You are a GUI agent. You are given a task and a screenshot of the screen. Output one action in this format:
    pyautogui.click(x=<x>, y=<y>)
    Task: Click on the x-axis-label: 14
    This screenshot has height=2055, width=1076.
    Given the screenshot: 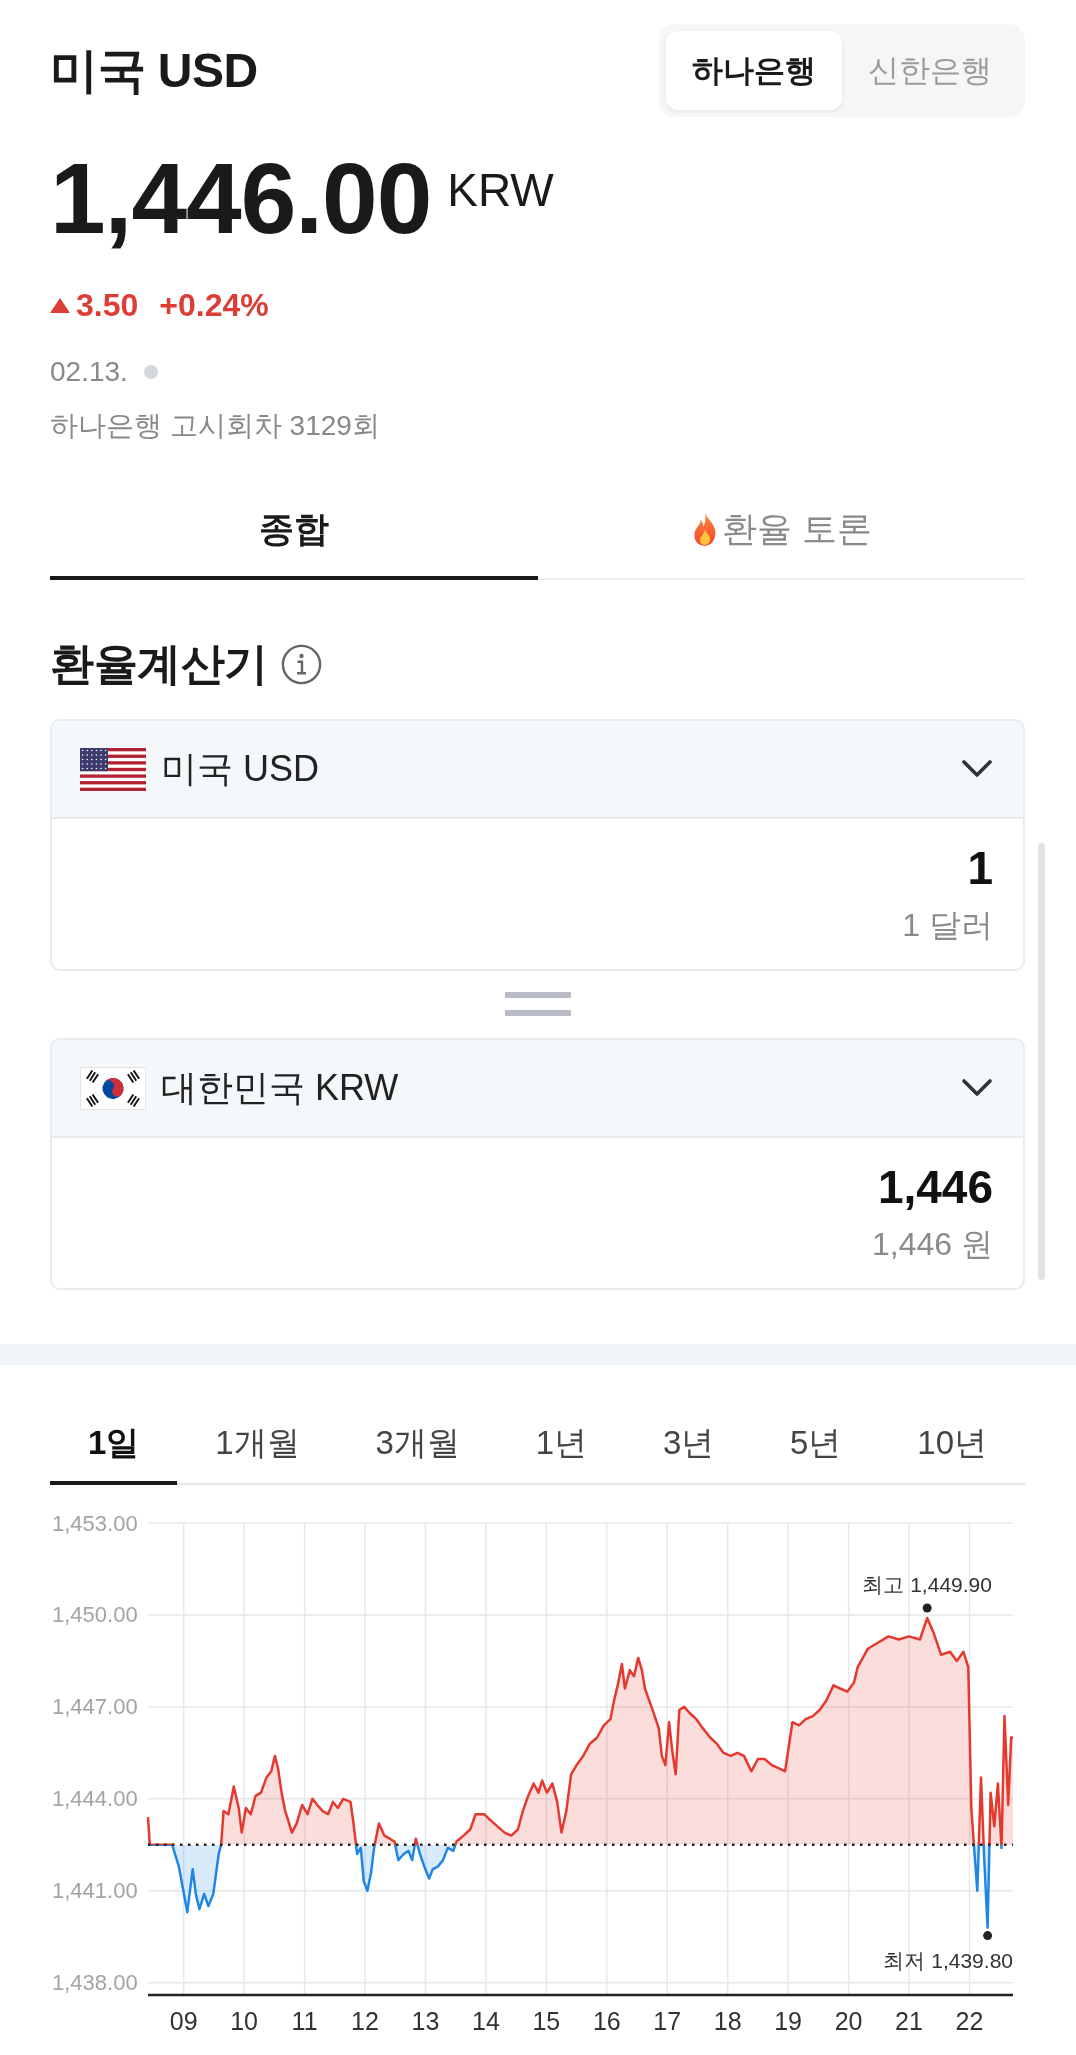 What is the action you would take?
    pyautogui.click(x=486, y=2021)
    